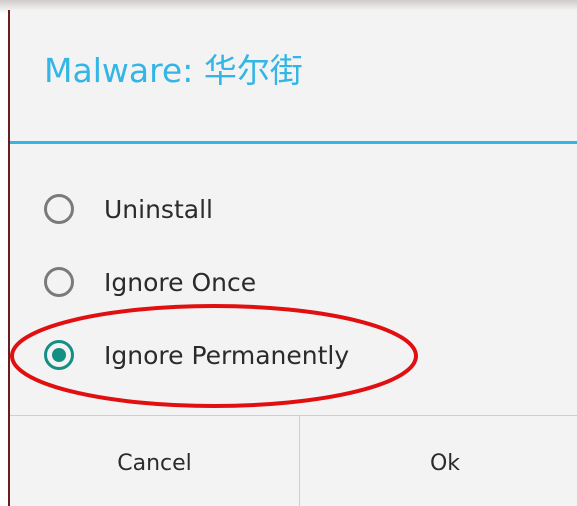  I want to click on cancel-button: Cancel, so click(155, 461).